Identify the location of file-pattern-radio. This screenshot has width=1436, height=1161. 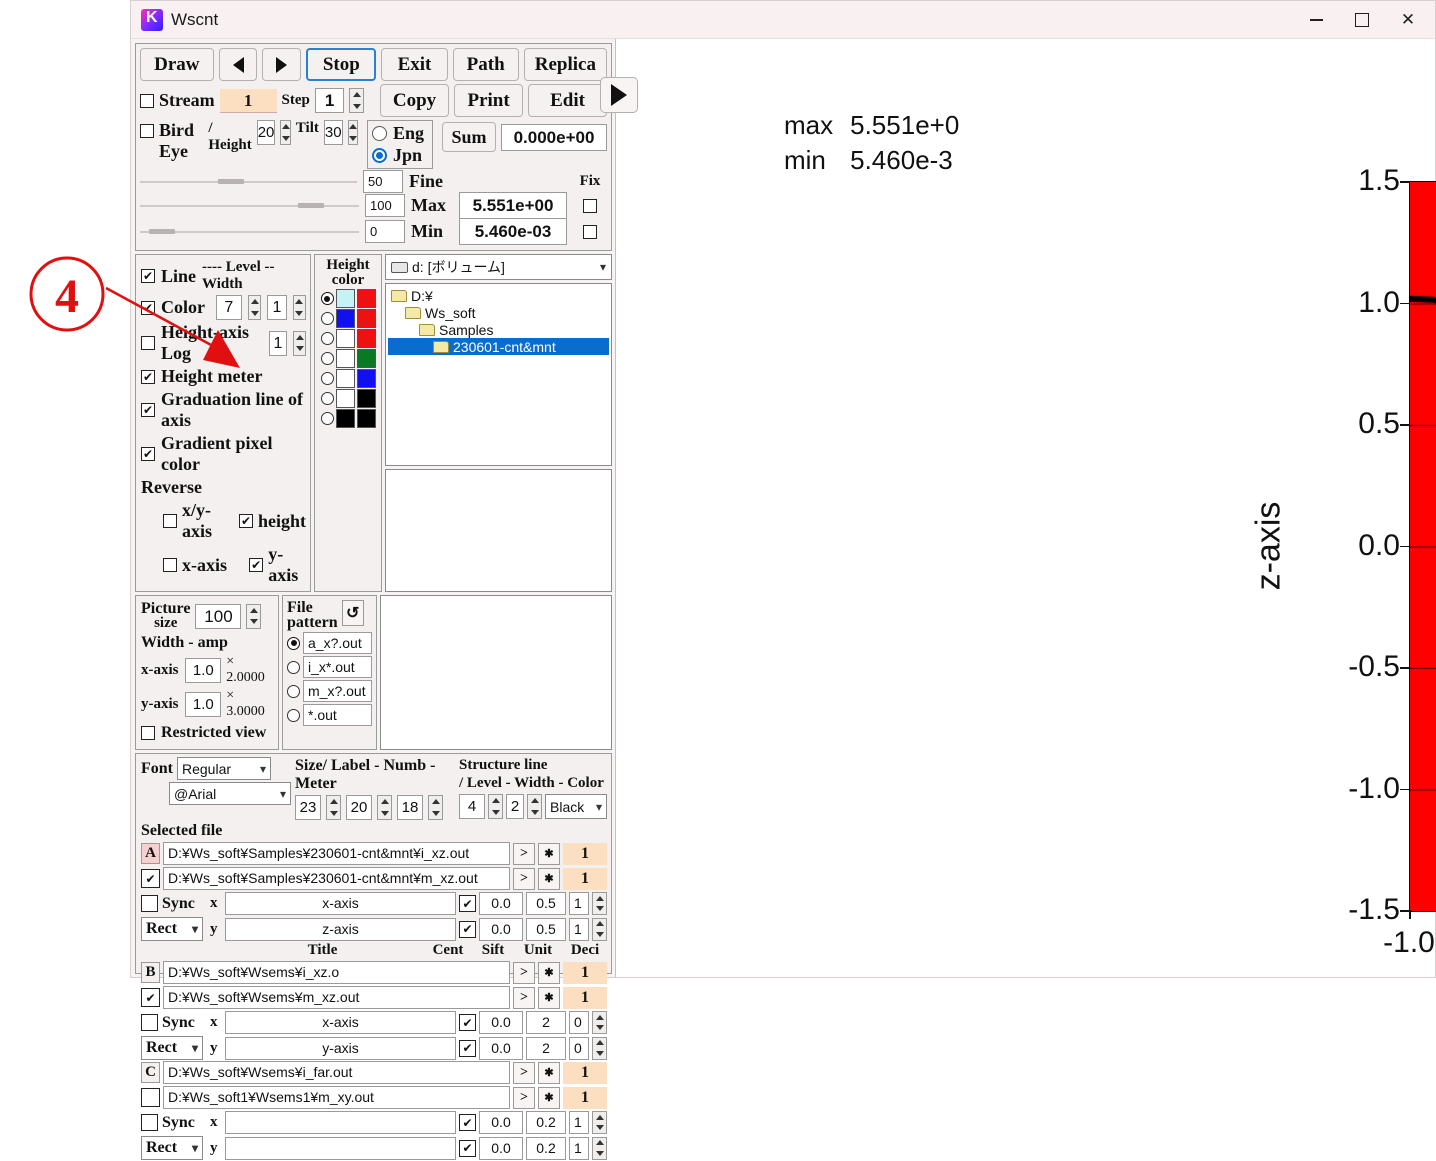
(293, 715).